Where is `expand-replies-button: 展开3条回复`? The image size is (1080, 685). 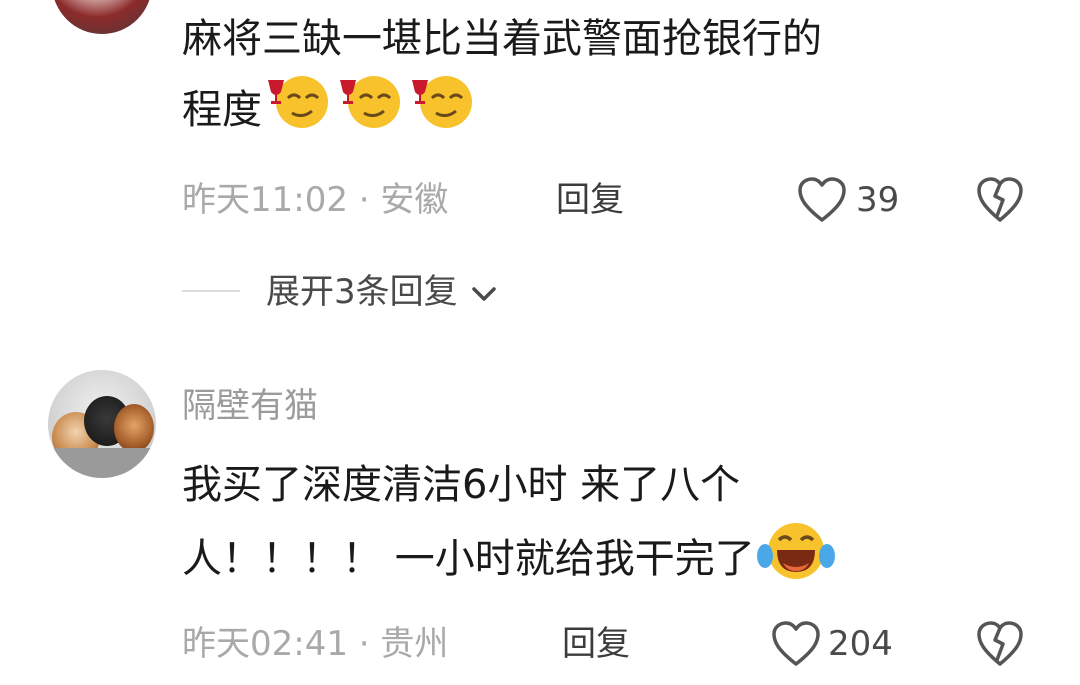 expand-replies-button: 展开3条回复 is located at coordinates (382, 292).